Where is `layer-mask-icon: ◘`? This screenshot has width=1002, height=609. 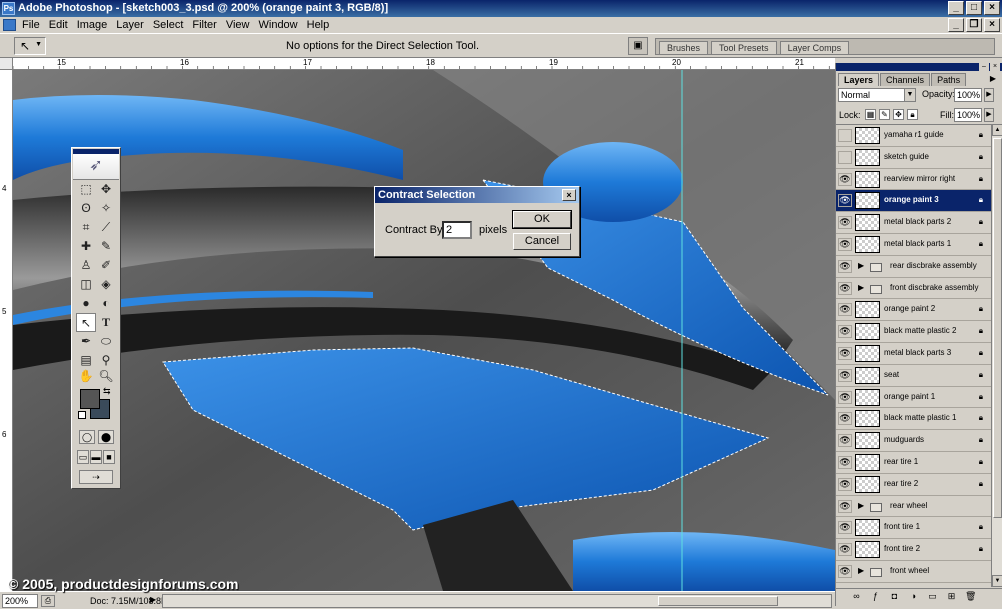 layer-mask-icon: ◘ is located at coordinates (894, 596).